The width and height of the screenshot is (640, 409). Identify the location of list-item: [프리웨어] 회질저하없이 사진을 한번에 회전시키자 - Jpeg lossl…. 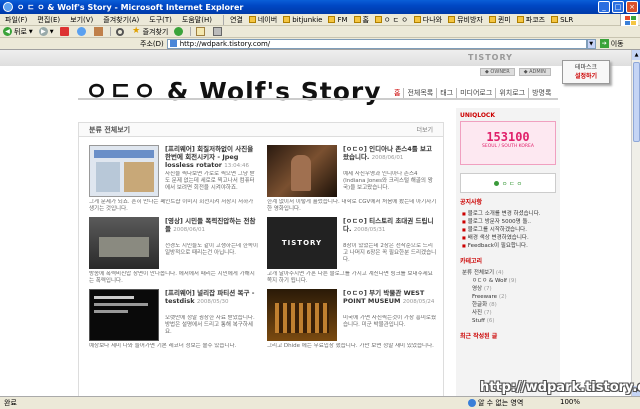
(174, 178).